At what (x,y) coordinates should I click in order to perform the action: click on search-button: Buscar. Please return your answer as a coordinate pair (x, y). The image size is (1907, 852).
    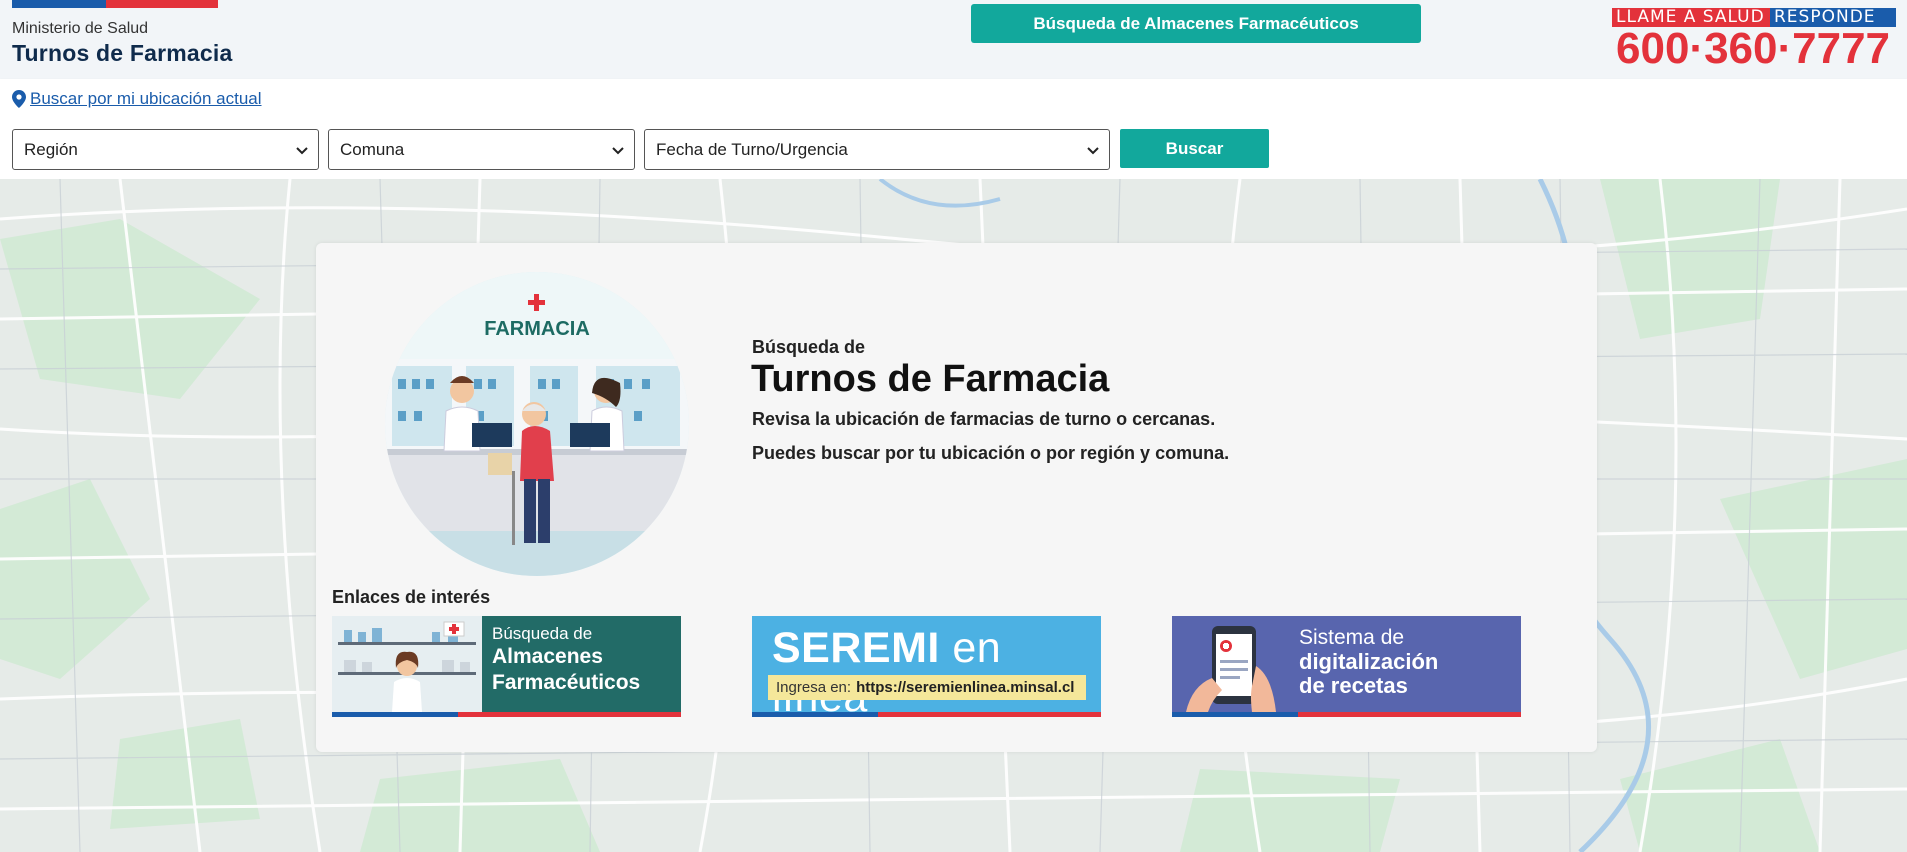
    Looking at the image, I should click on (1194, 148).